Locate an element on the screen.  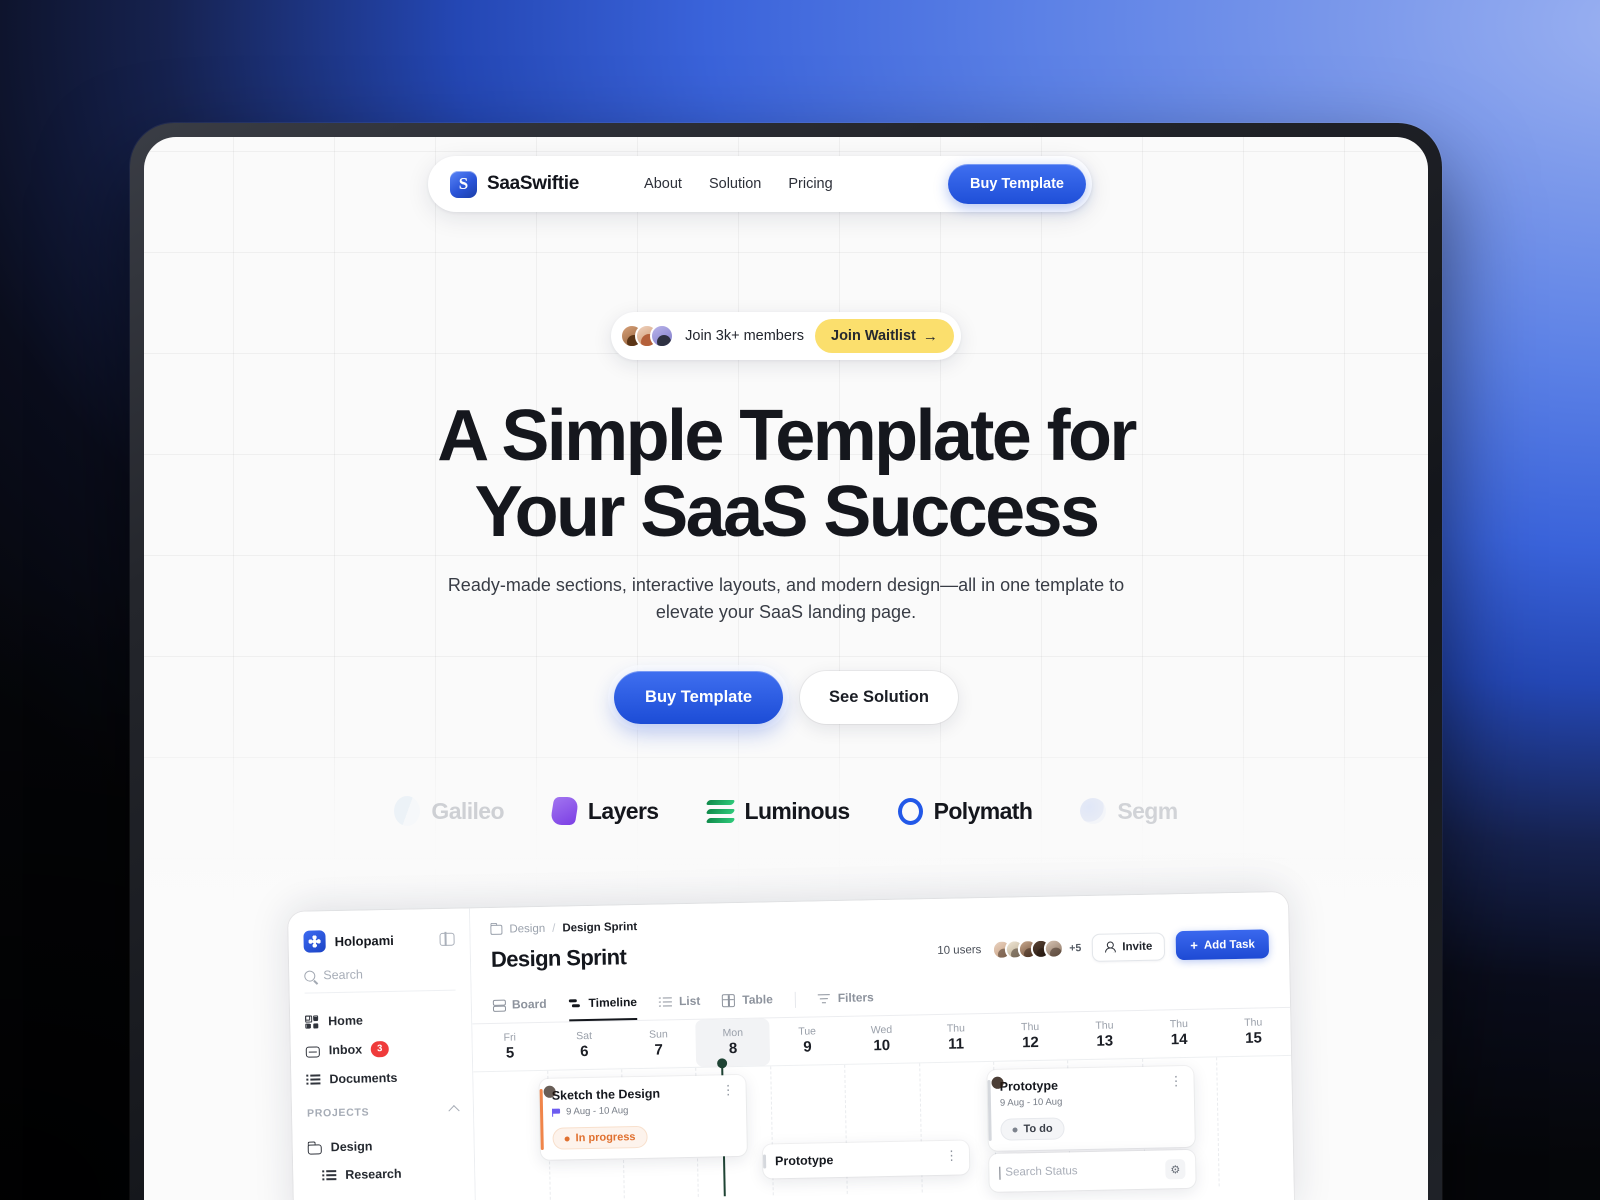
day-column-header: Thu 13 is located at coordinates (1104, 1035).